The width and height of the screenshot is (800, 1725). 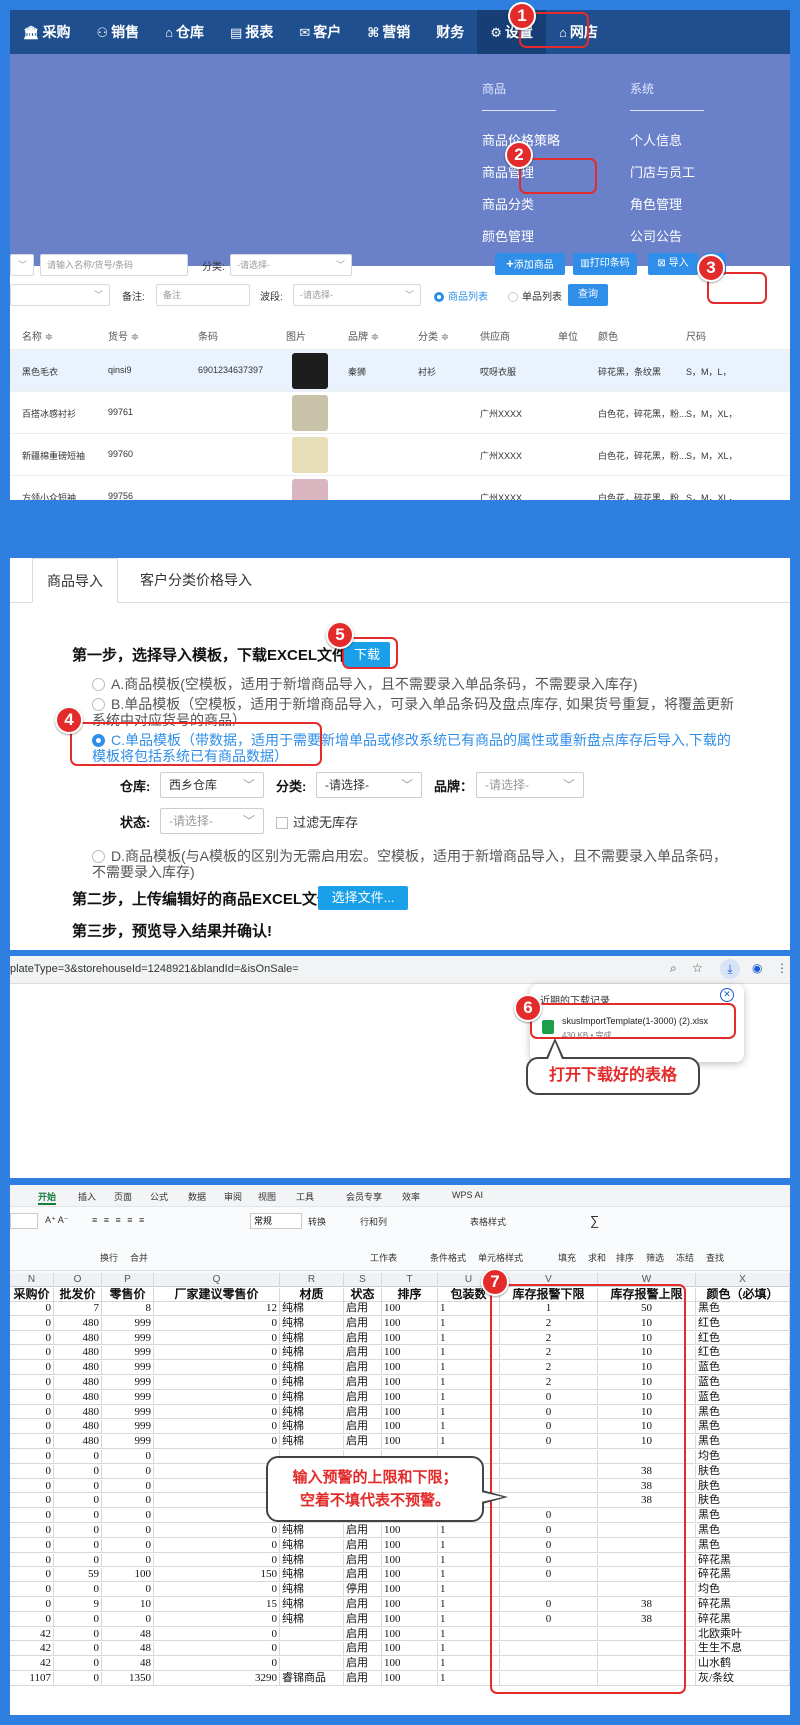 I want to click on filter-button: 筛选, so click(x=655, y=1257).